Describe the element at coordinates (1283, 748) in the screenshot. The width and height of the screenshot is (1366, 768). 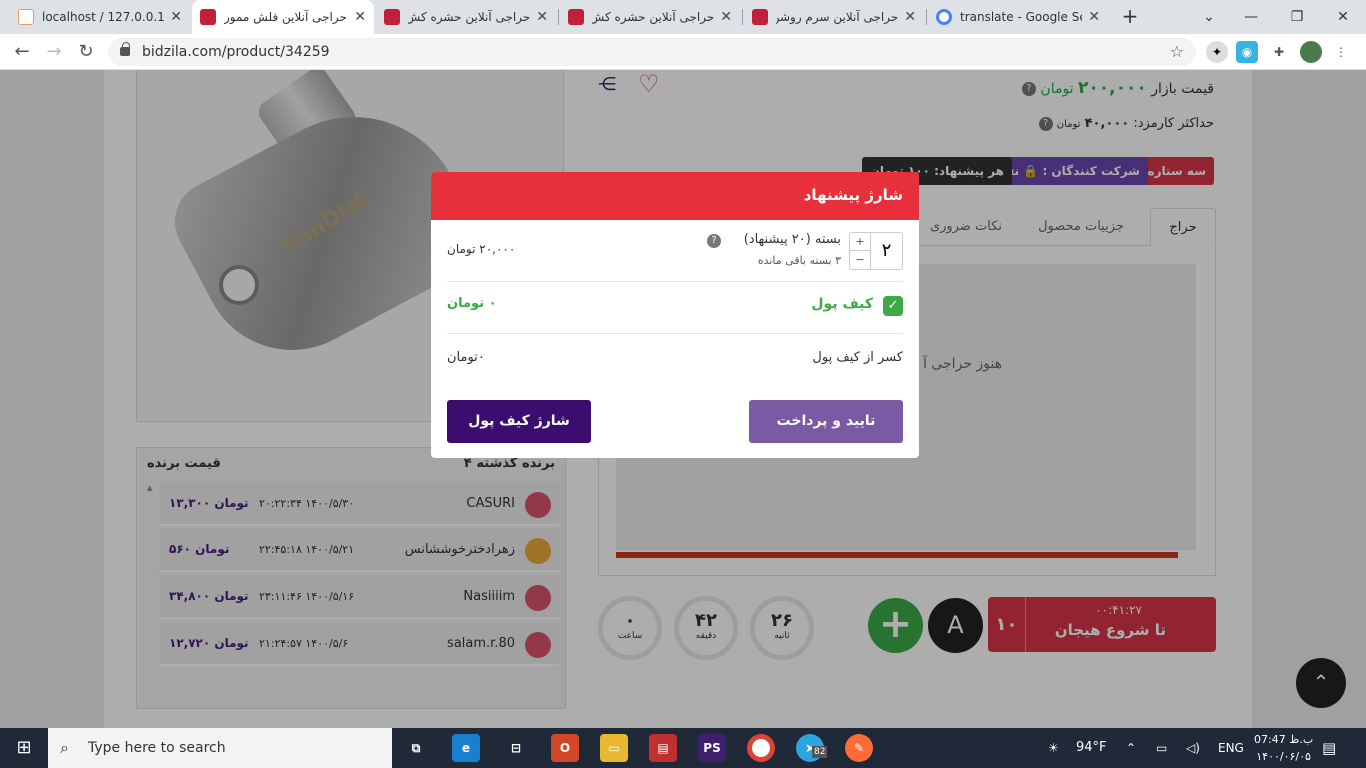
I see `clock: 07:47 ب.ظ ۱۴۰۰/۰۶/۰۵` at that location.